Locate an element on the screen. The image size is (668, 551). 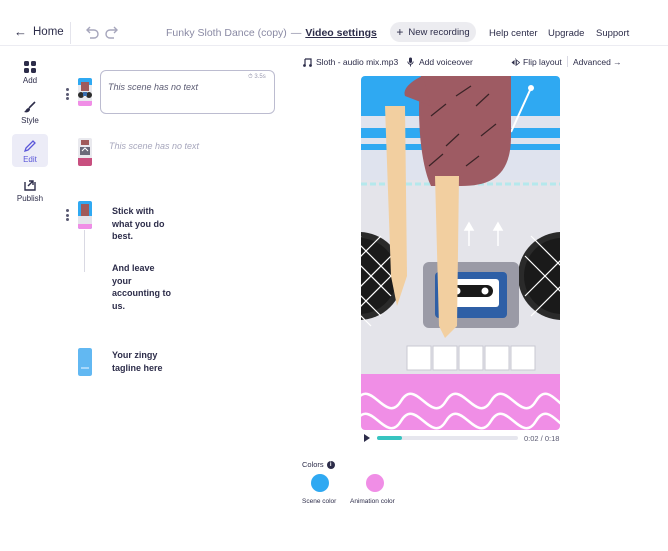
scene-color-swatch is located at coordinates (320, 483).